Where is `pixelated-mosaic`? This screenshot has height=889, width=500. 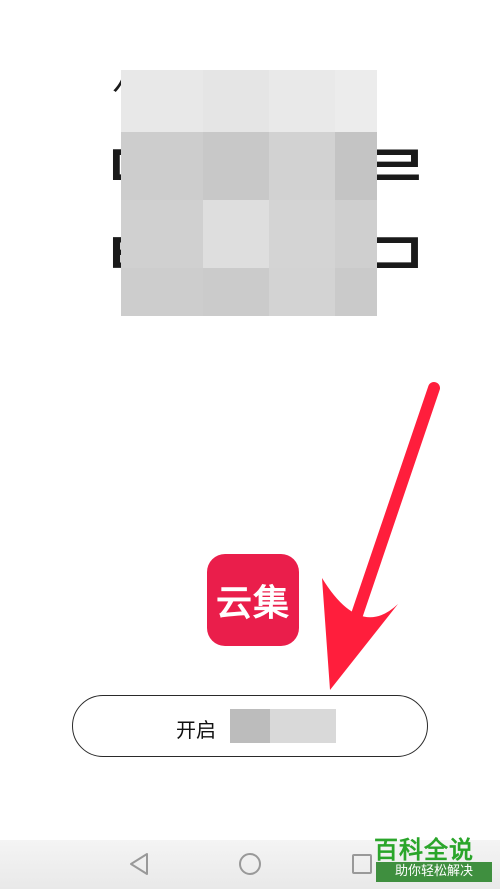 pixelated-mosaic is located at coordinates (249, 193).